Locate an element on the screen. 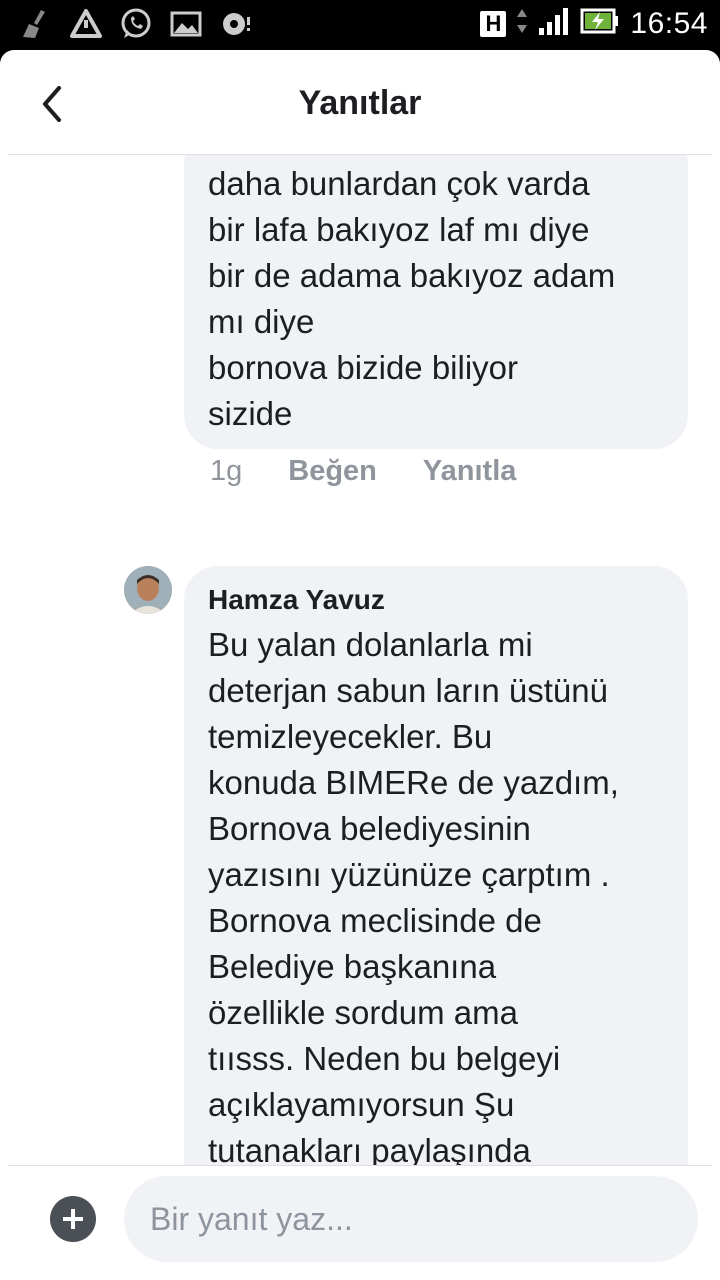 This screenshot has width=720, height=1280. reply-composer is located at coordinates (360, 1223).